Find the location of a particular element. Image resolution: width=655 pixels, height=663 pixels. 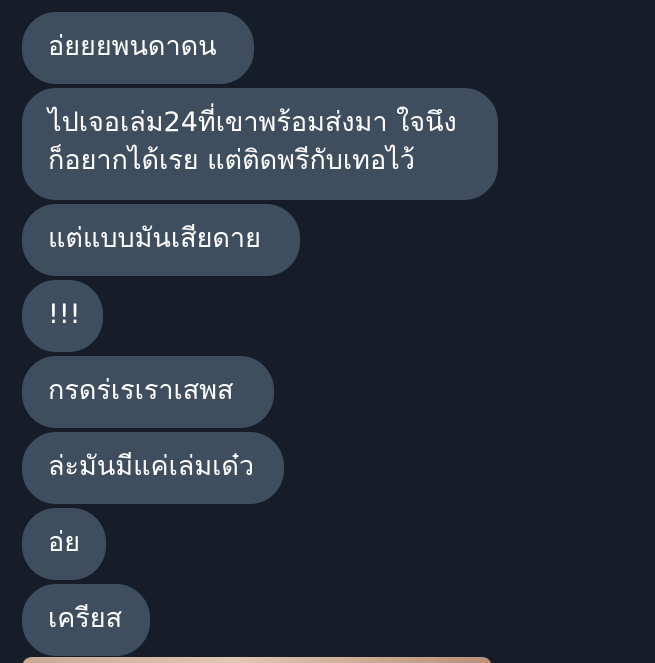

message-bubble: แต่แบบมันเสียดาย is located at coordinates (161, 240).